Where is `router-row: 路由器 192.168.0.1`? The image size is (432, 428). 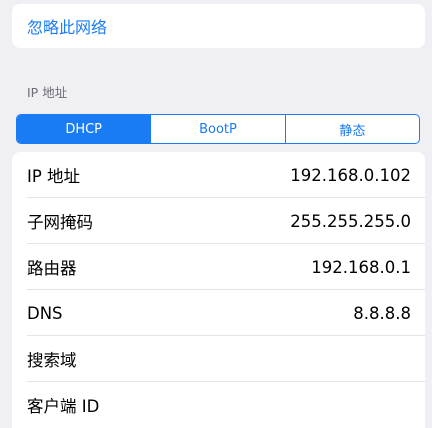 router-row: 路由器 192.168.0.1 is located at coordinates (218, 267).